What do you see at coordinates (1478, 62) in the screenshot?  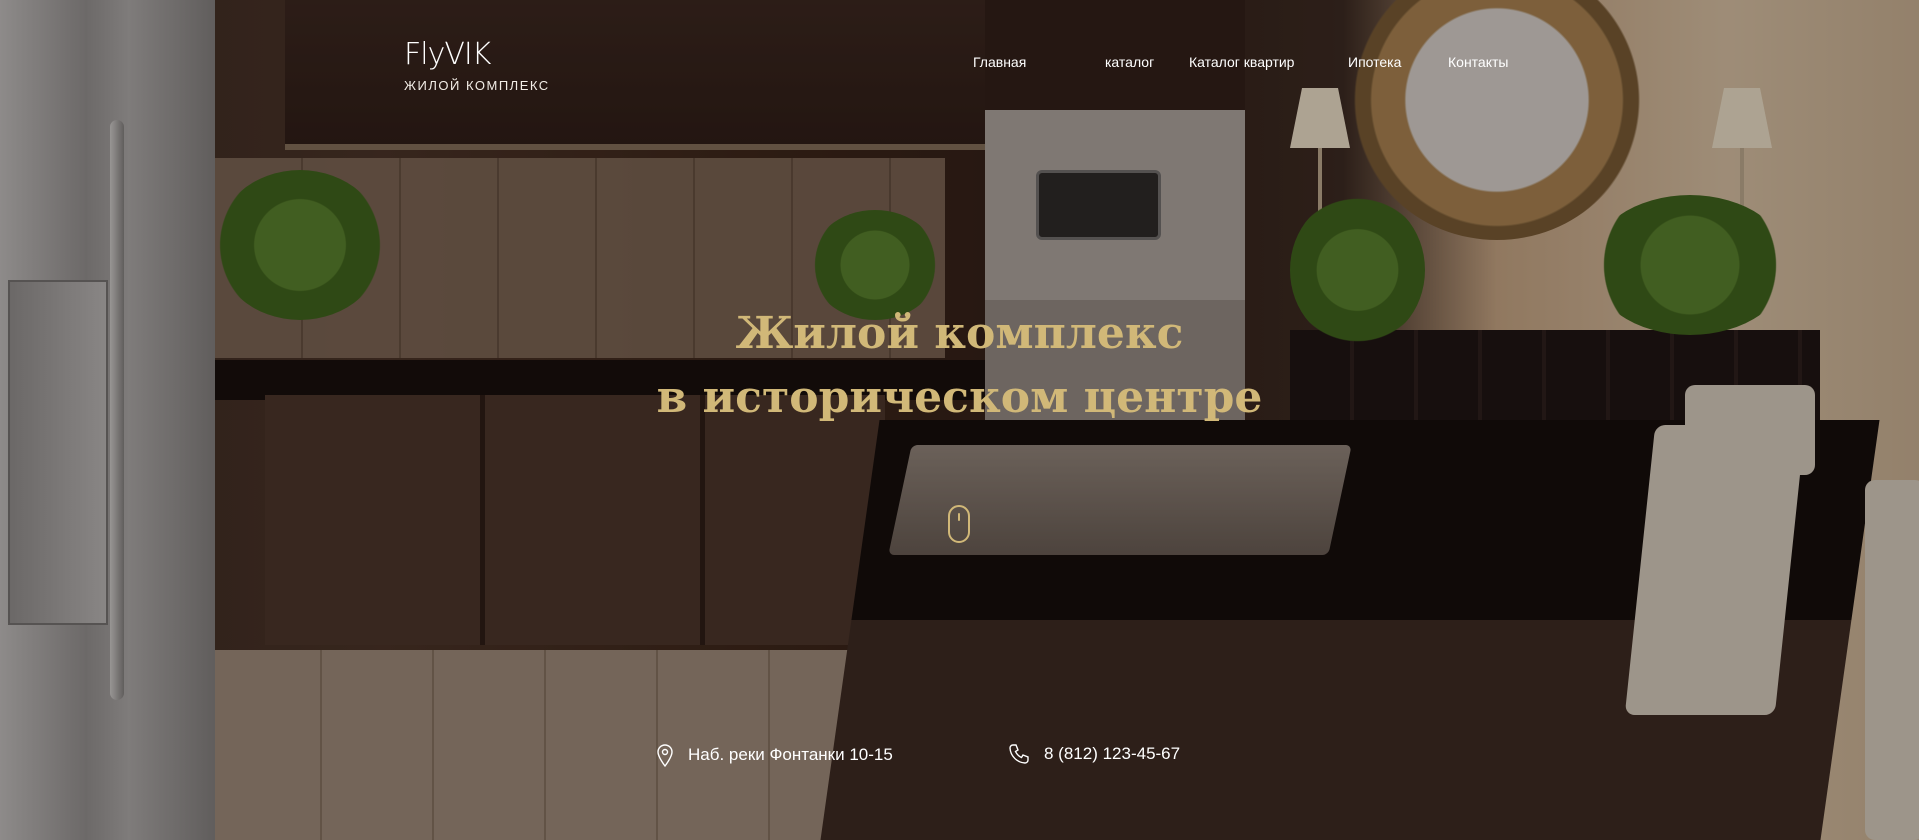 I see `nav-item-contacts: Контакты` at bounding box center [1478, 62].